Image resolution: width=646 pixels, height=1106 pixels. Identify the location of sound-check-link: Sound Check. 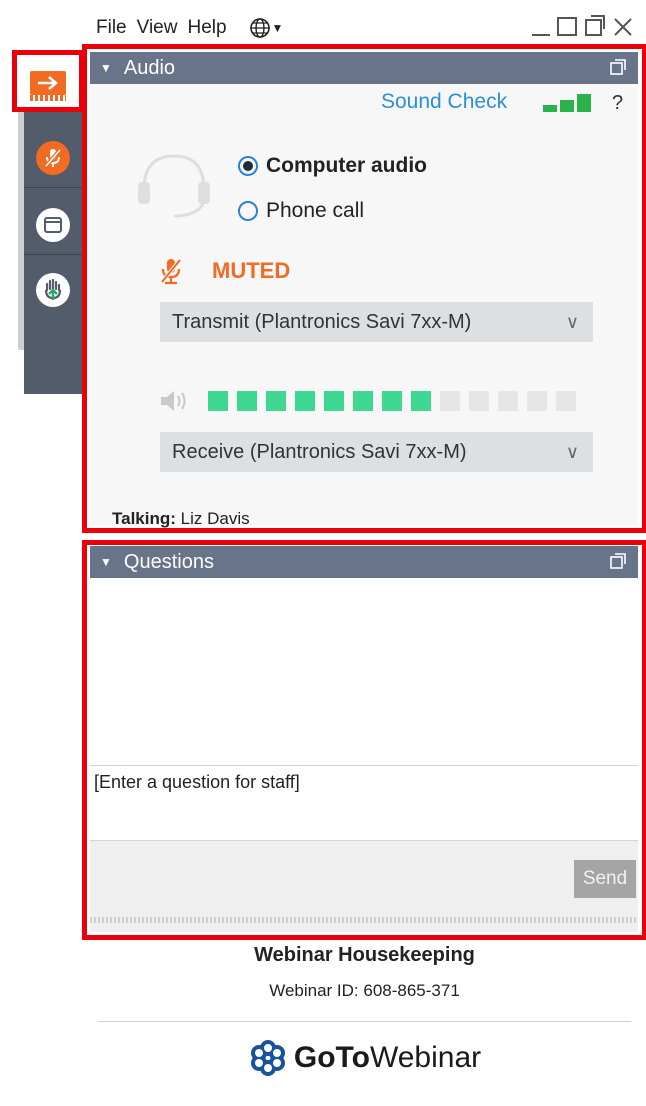
(444, 102).